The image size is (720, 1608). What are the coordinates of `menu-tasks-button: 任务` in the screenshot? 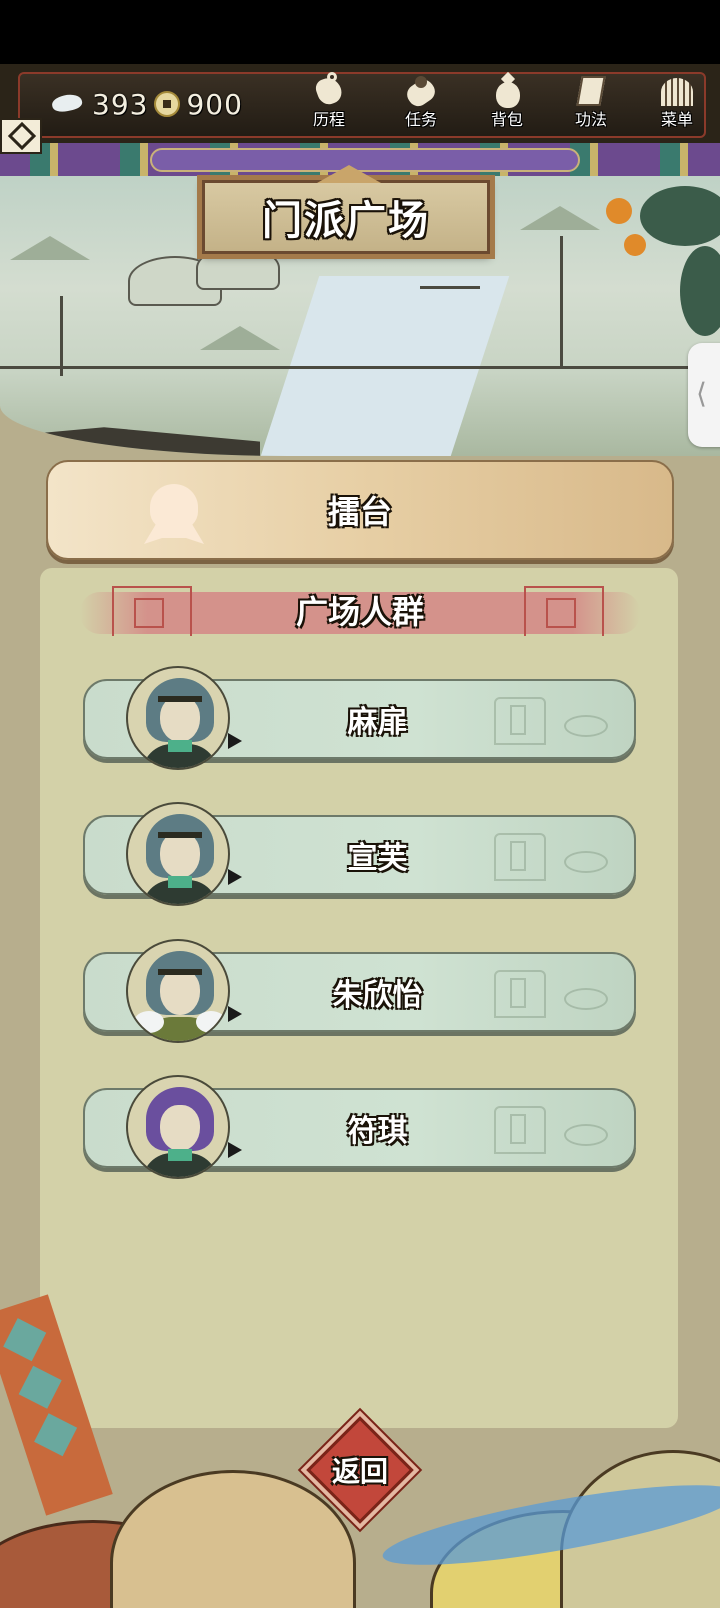 It's located at (421, 106).